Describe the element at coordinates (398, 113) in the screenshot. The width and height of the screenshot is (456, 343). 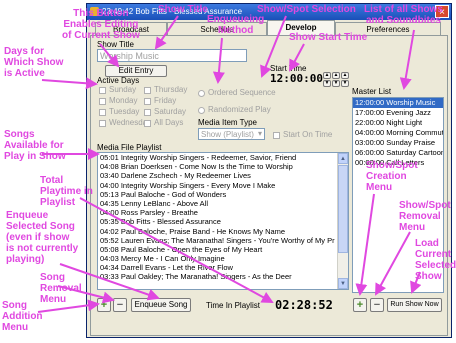
I see `master-list-item: 17:00:00 Evening Jazz` at that location.